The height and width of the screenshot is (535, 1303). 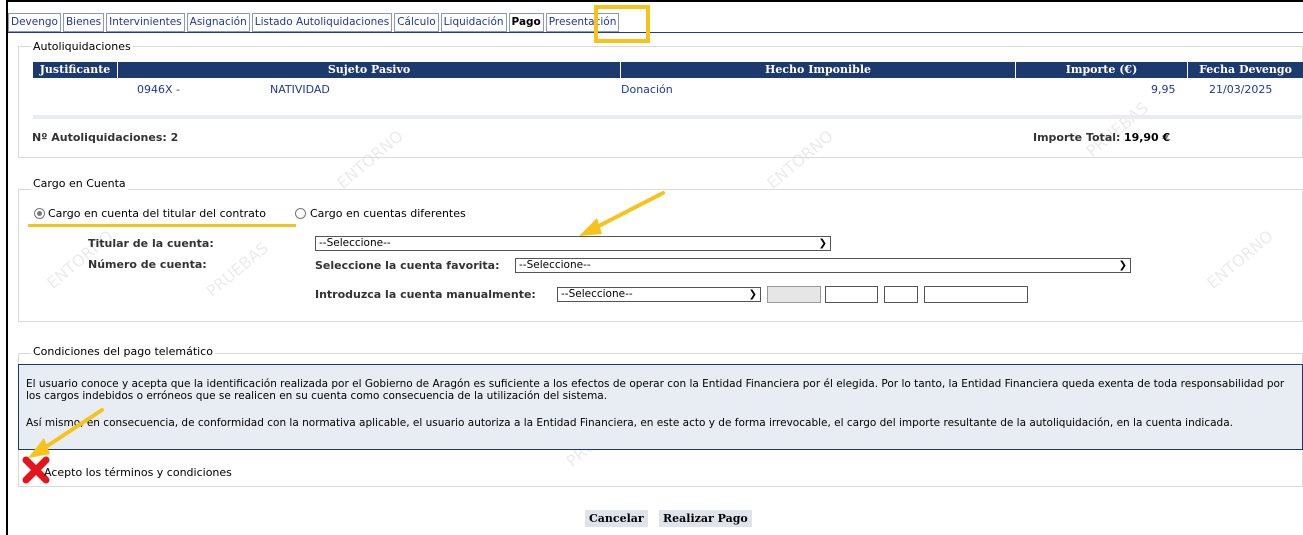 I want to click on radio-titular-label: Cargo en cuenta del titular del contrato, so click(x=157, y=213).